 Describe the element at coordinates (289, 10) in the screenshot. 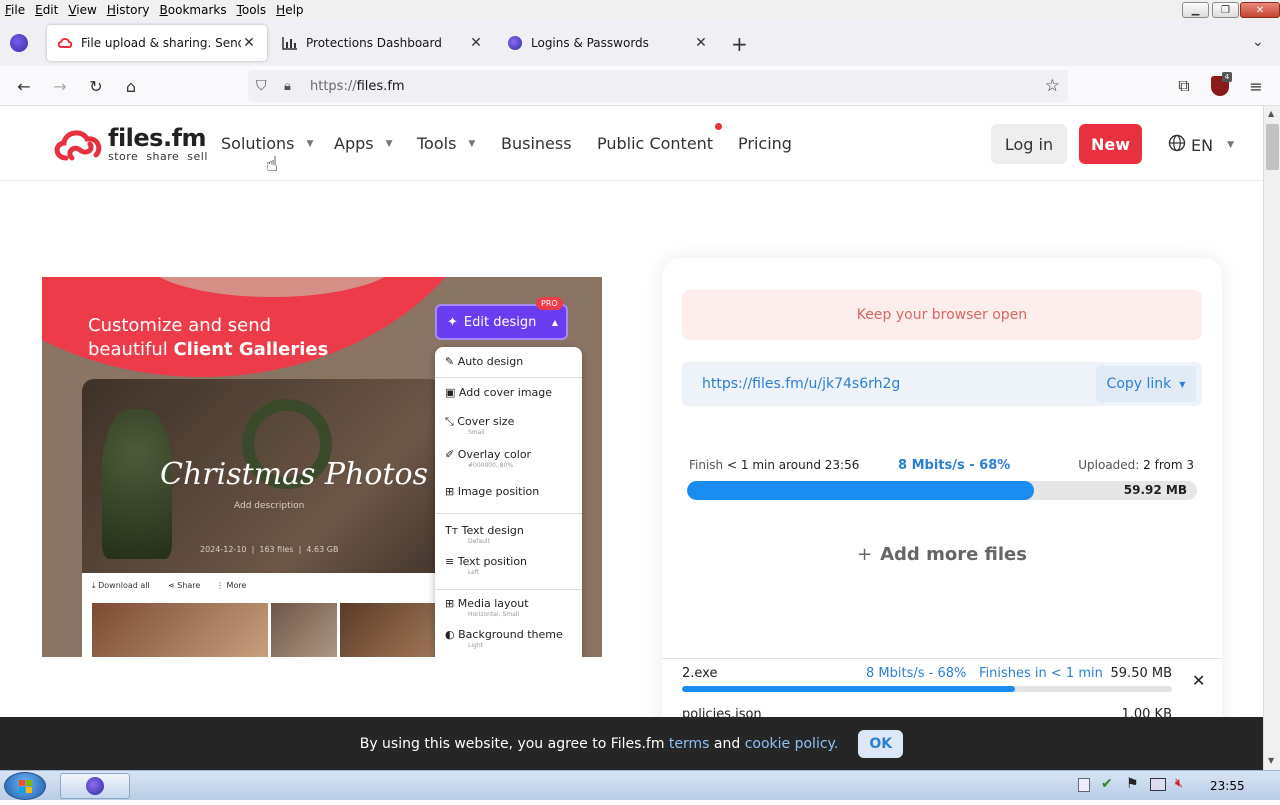

I see `menu-help: Help` at that location.